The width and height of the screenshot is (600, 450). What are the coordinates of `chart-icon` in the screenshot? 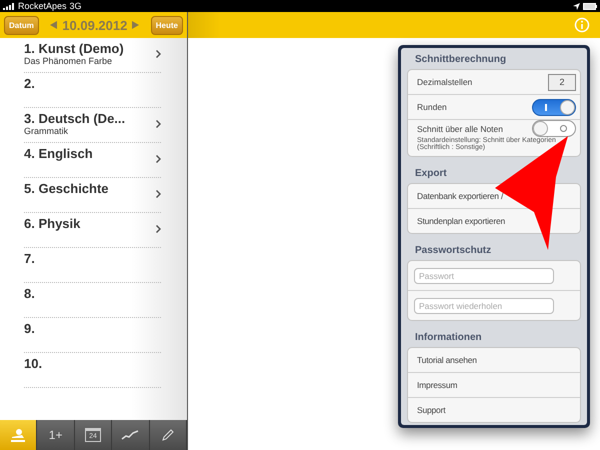 It's located at (130, 435).